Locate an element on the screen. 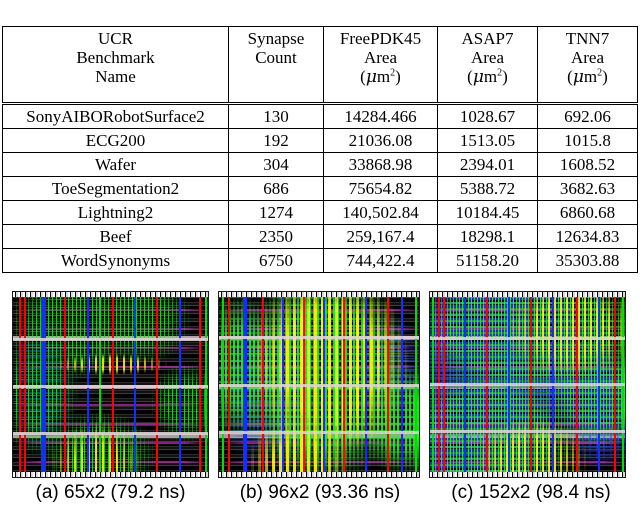 The image size is (640, 518). table-row: Wafer 304 33868.98 2394.01 1608.52 is located at coordinates (320, 164).